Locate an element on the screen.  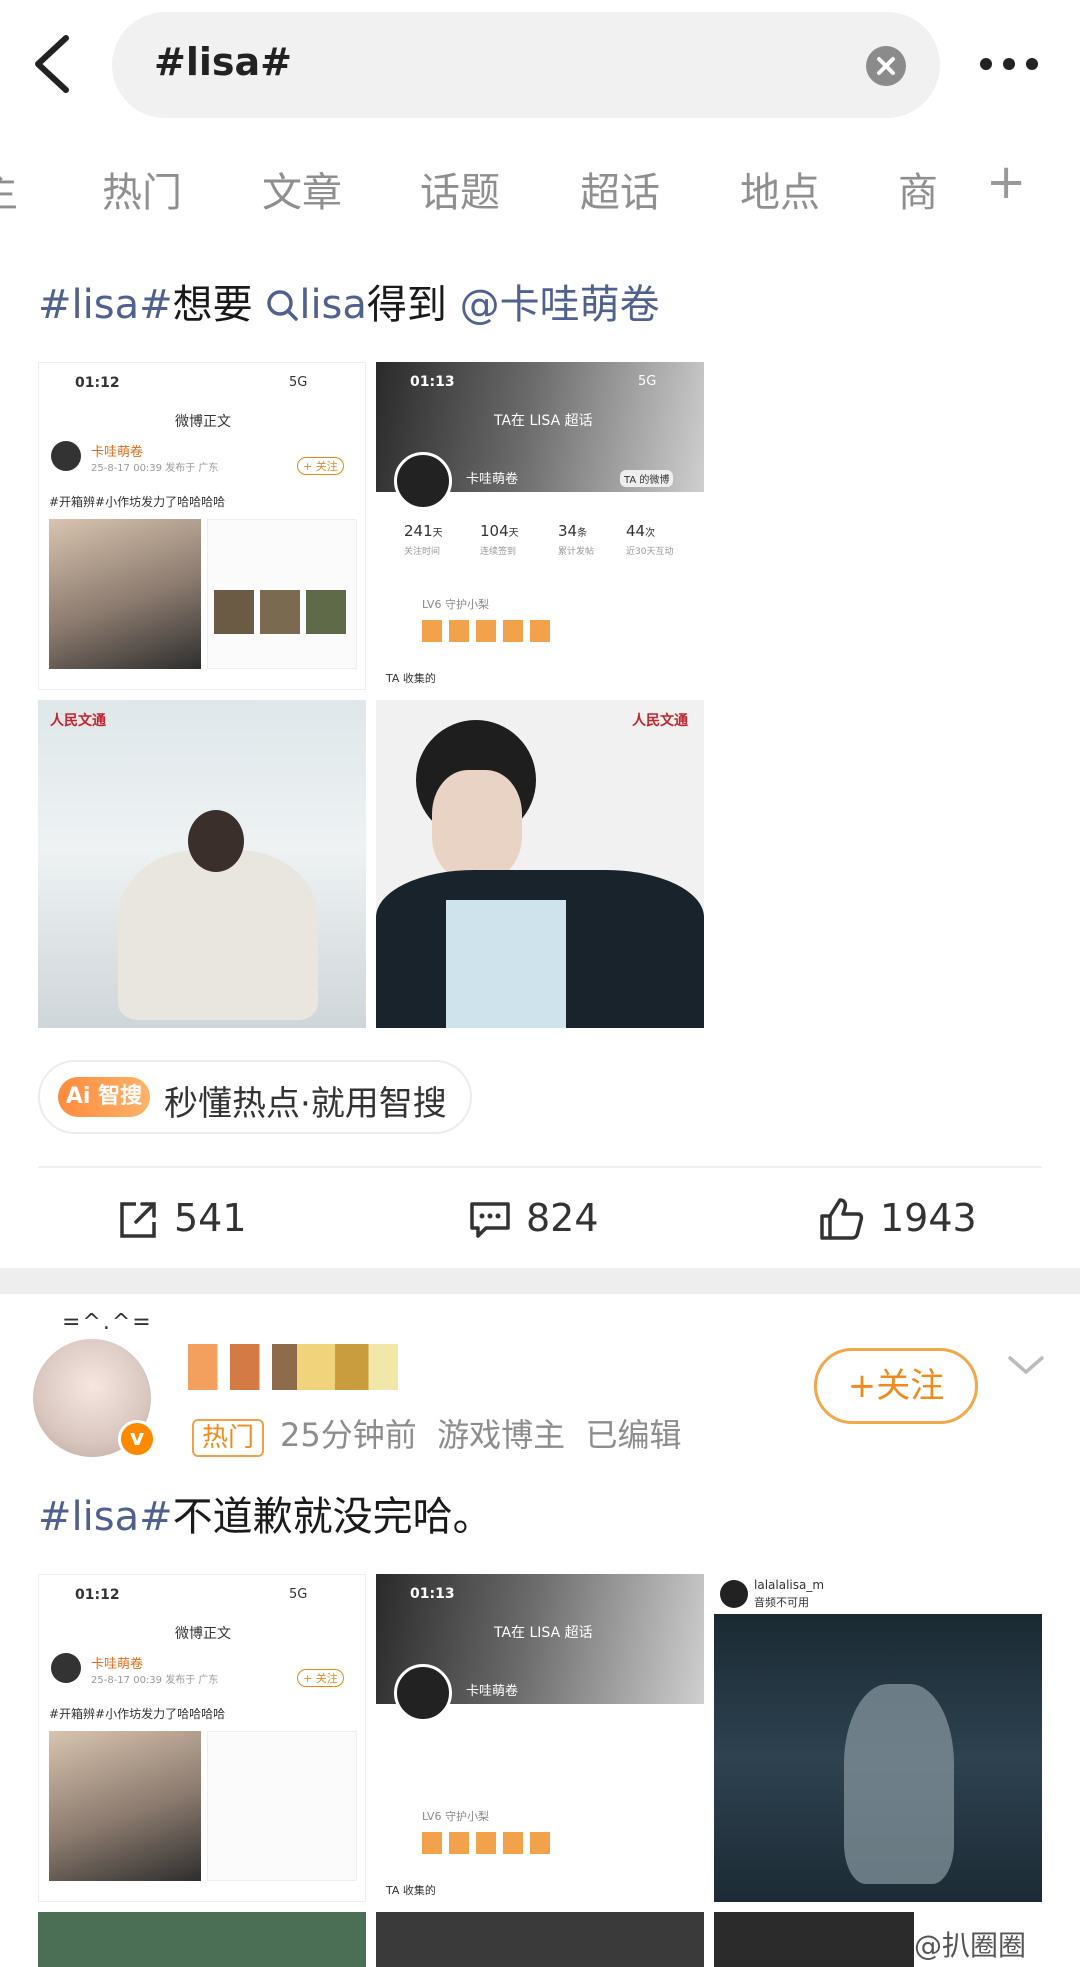
tab-main: 主 is located at coordinates (9, 189).